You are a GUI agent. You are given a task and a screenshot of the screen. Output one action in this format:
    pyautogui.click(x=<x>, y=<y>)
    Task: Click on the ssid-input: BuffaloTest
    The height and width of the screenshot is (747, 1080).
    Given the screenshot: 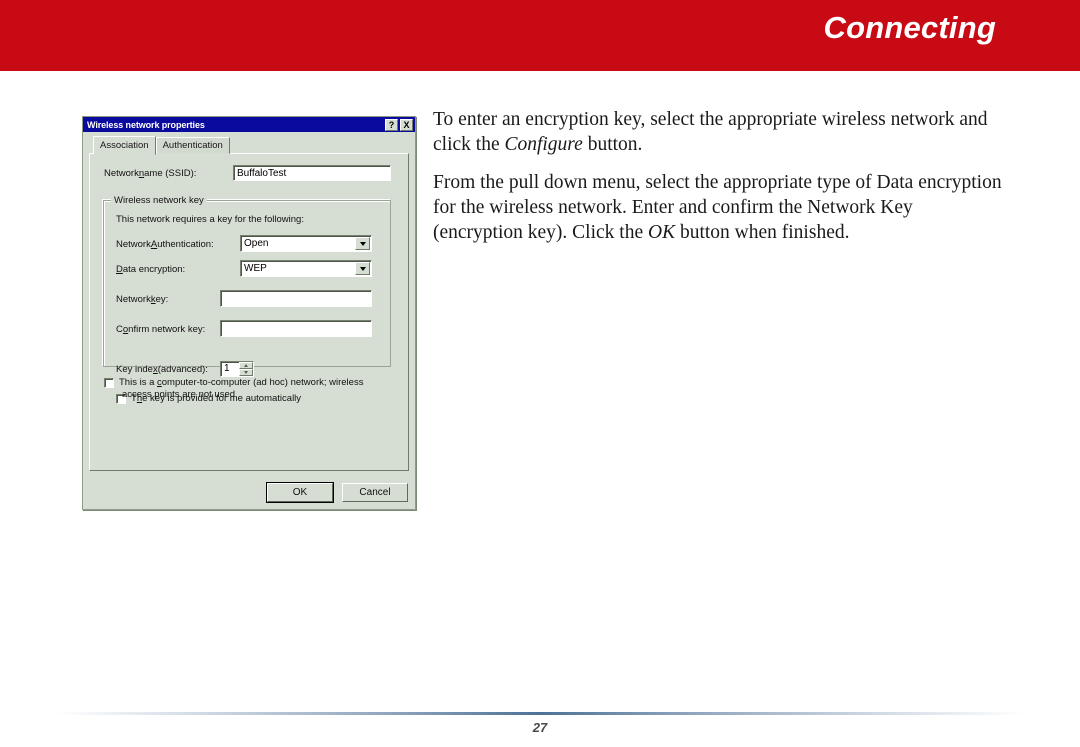 What is the action you would take?
    pyautogui.click(x=312, y=173)
    